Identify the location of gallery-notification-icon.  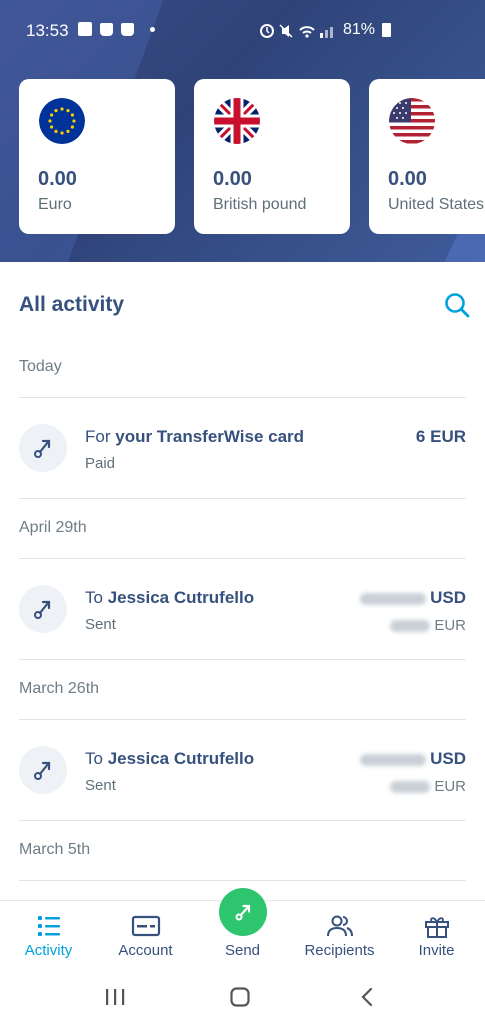
(85, 29).